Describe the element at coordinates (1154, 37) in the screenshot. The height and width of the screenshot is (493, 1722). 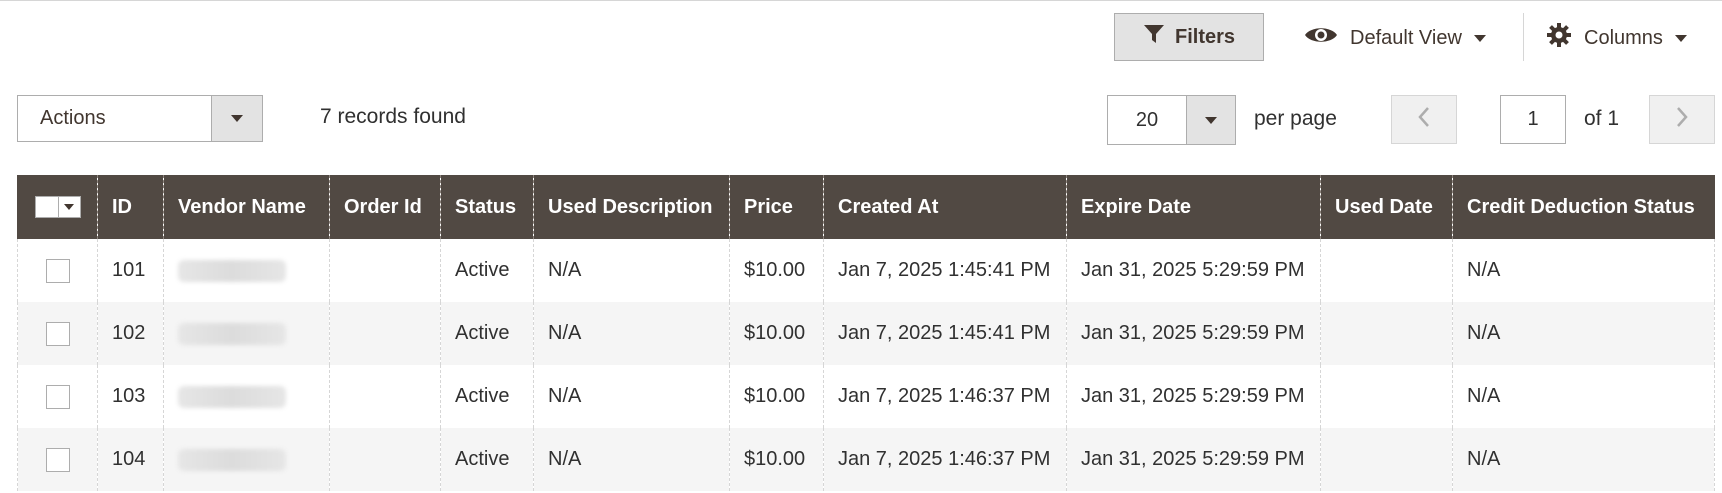
I see `funnel-icon` at that location.